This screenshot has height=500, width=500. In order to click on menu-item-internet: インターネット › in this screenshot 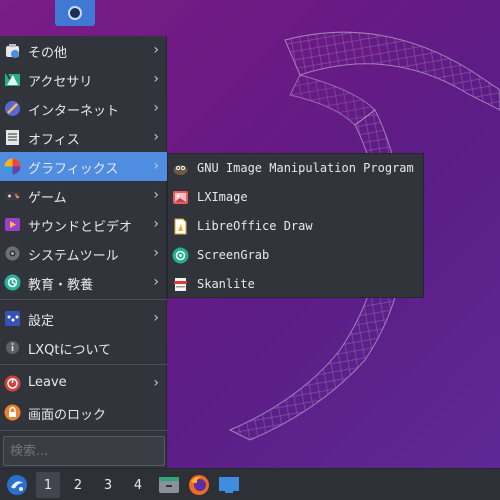, I will do `click(83, 108)`.